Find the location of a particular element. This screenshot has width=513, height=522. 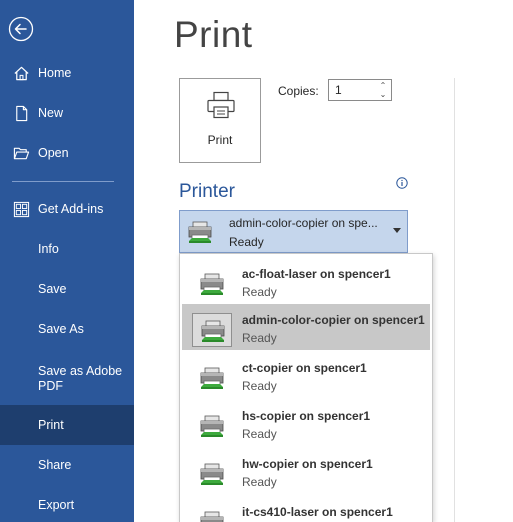

printer-option-name: ac-float-laser on spencer1 is located at coordinates (316, 274).